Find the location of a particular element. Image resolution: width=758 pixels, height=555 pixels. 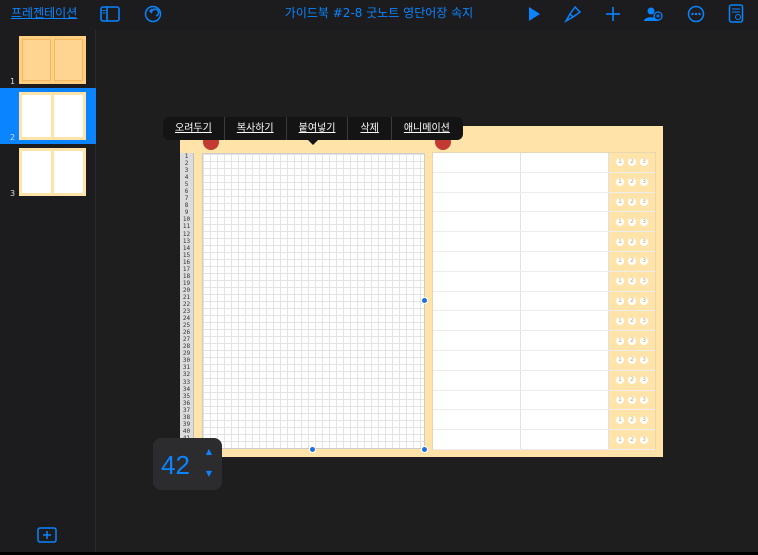

collaborate-icon is located at coordinates (653, 14).